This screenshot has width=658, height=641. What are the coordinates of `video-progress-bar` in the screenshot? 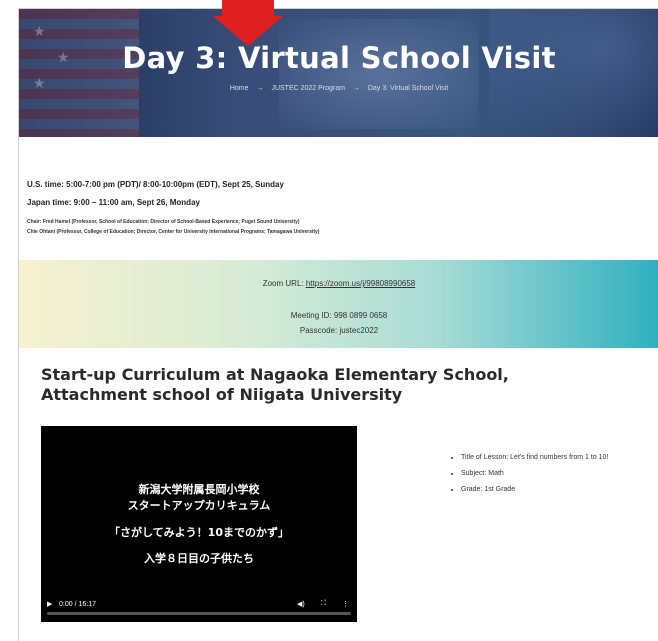 It's located at (199, 613).